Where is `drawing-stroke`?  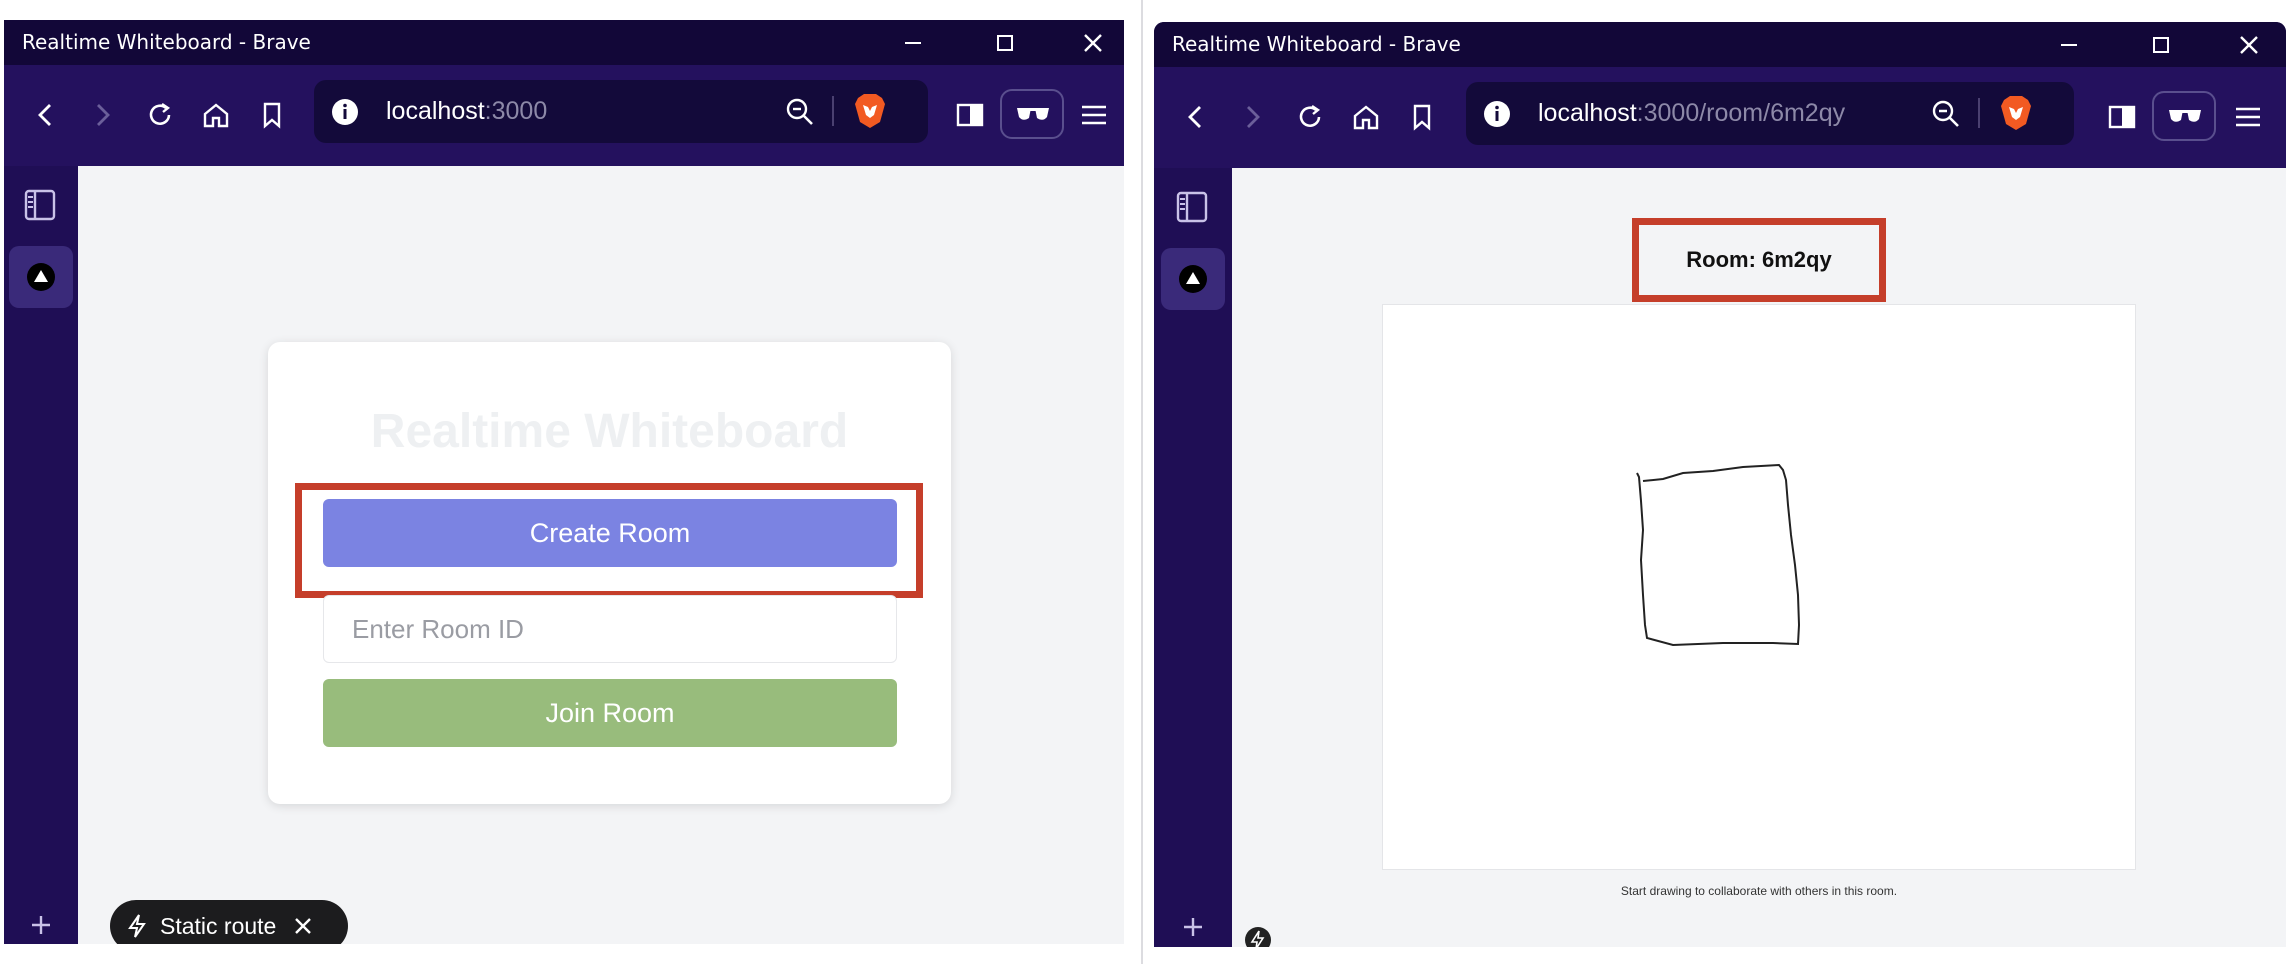 drawing-stroke is located at coordinates (1718, 555).